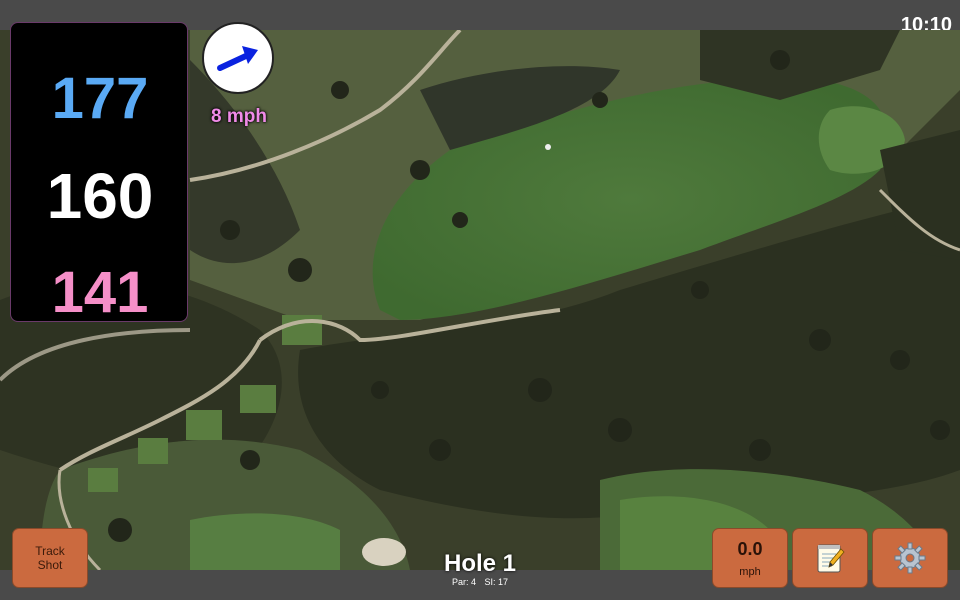  I want to click on hole-stroke-index: SI: 17, so click(496, 582).